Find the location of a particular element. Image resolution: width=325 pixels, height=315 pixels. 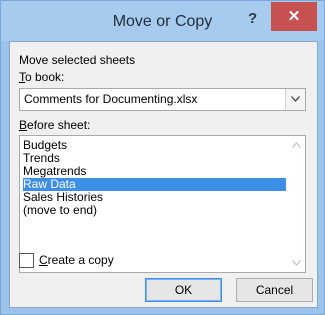

ok-button: OK is located at coordinates (183, 290).